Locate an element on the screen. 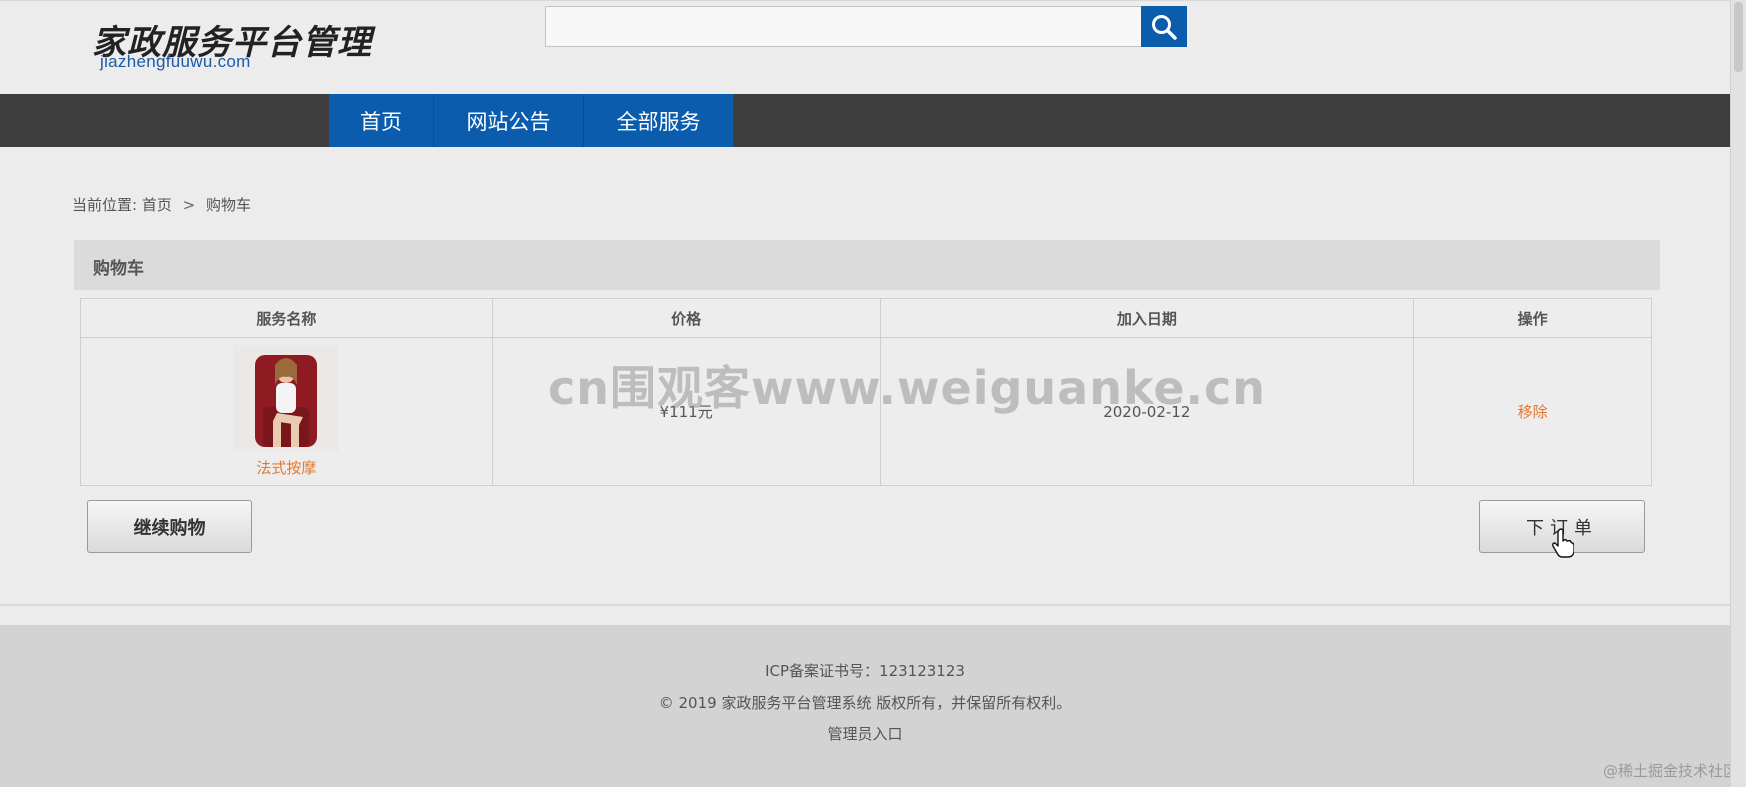  cell-price: ¥111元 is located at coordinates (686, 411).